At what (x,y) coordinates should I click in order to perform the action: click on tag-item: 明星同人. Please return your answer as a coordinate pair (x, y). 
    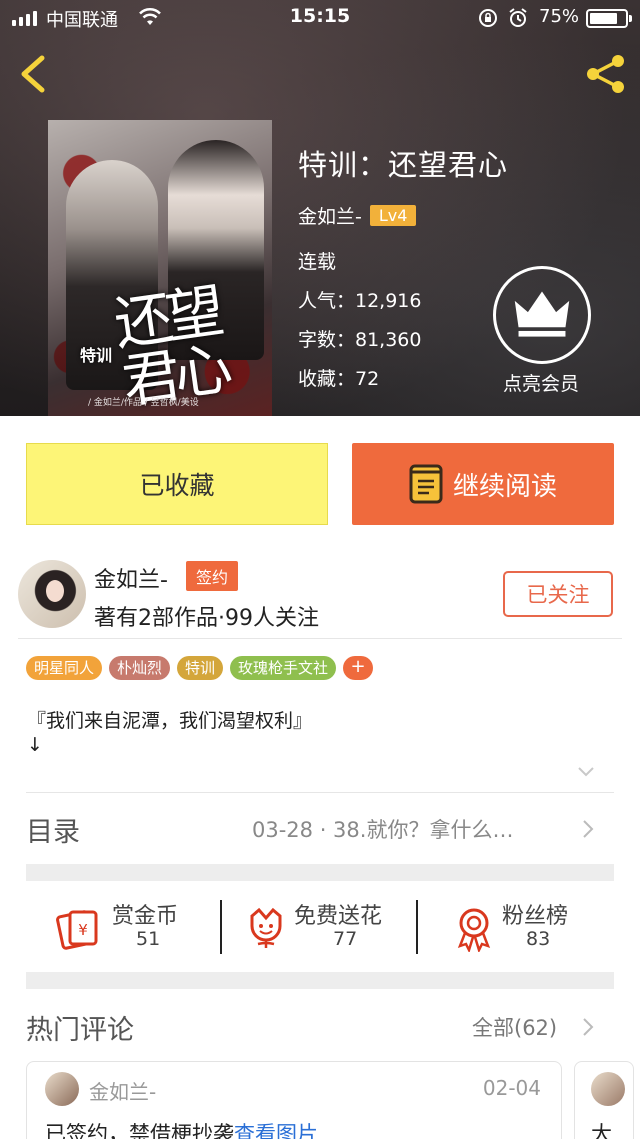
    Looking at the image, I should click on (64, 668).